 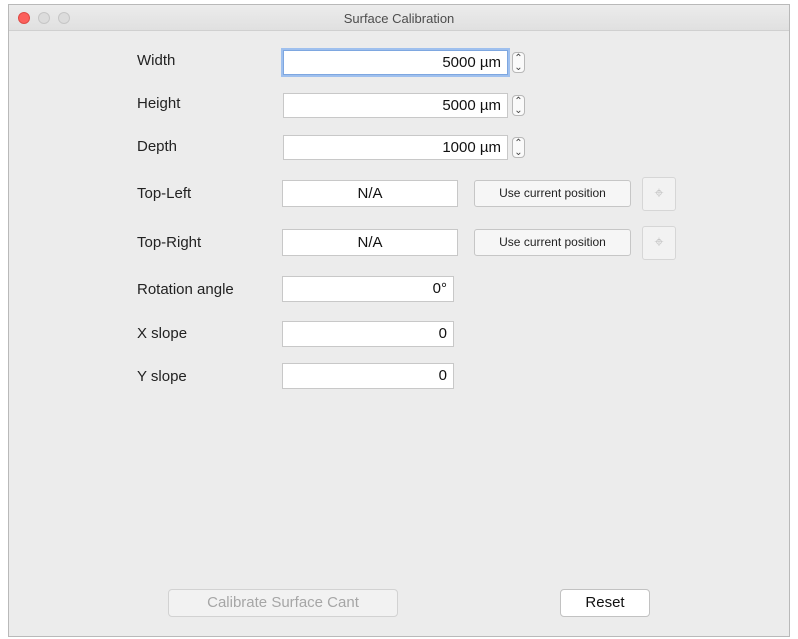 What do you see at coordinates (518, 62) in the screenshot?
I see `width-stepper-icon: ⌃ ⌄` at bounding box center [518, 62].